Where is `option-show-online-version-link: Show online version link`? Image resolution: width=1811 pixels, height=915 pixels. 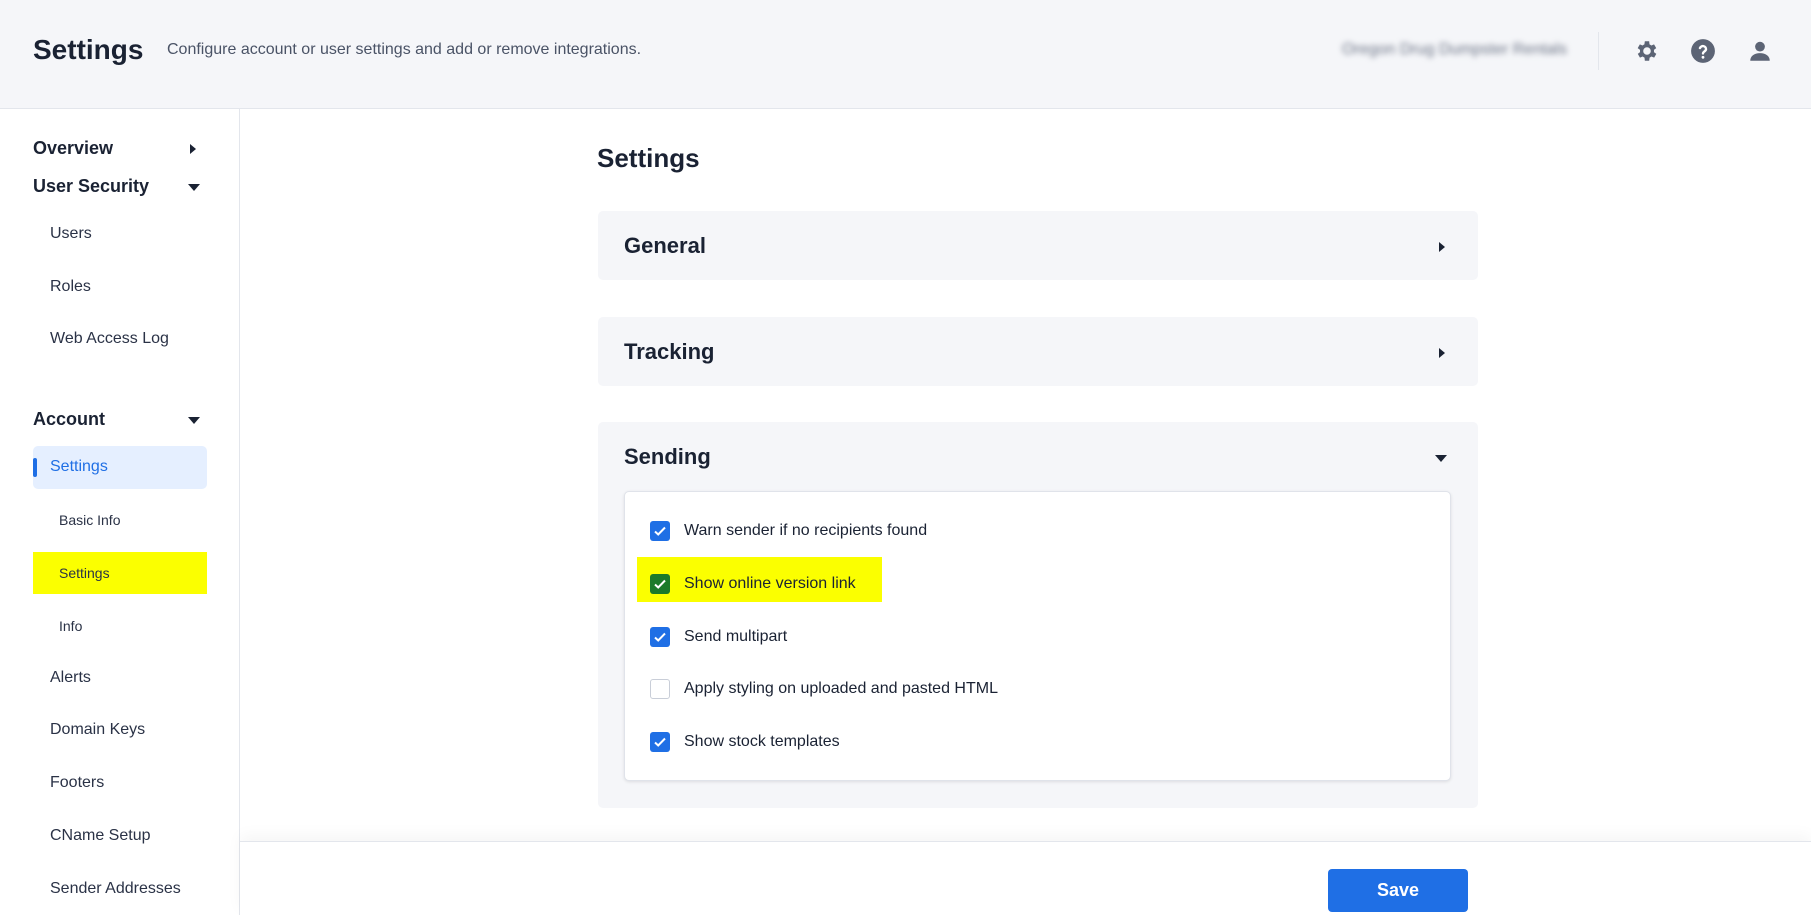 option-show-online-version-link: Show online version link is located at coordinates (753, 584).